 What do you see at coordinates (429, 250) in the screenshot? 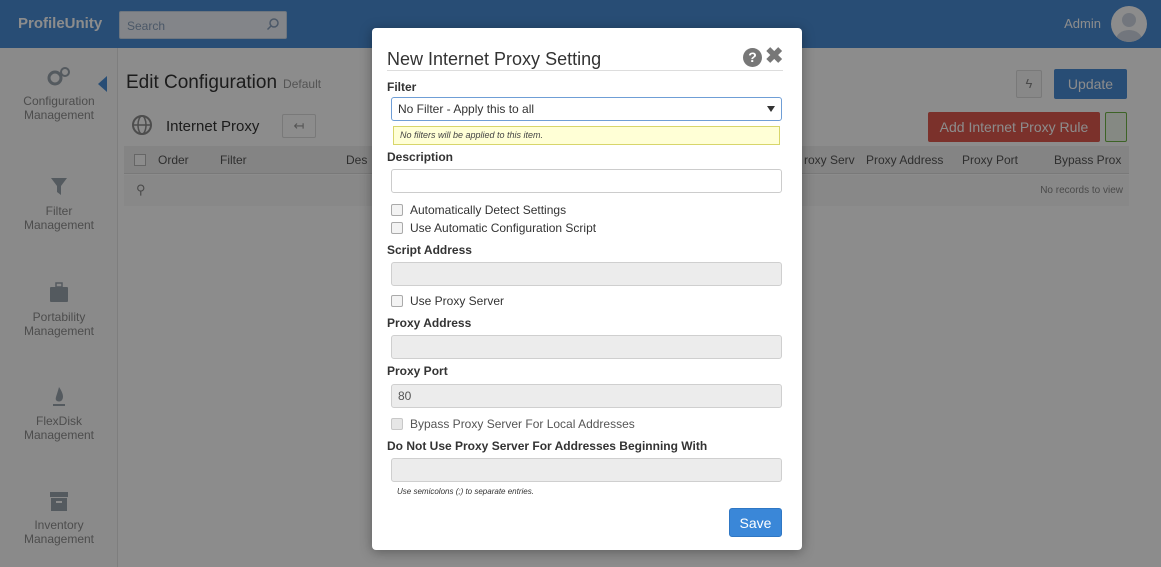
I see `script-address-label: Script Address` at bounding box center [429, 250].